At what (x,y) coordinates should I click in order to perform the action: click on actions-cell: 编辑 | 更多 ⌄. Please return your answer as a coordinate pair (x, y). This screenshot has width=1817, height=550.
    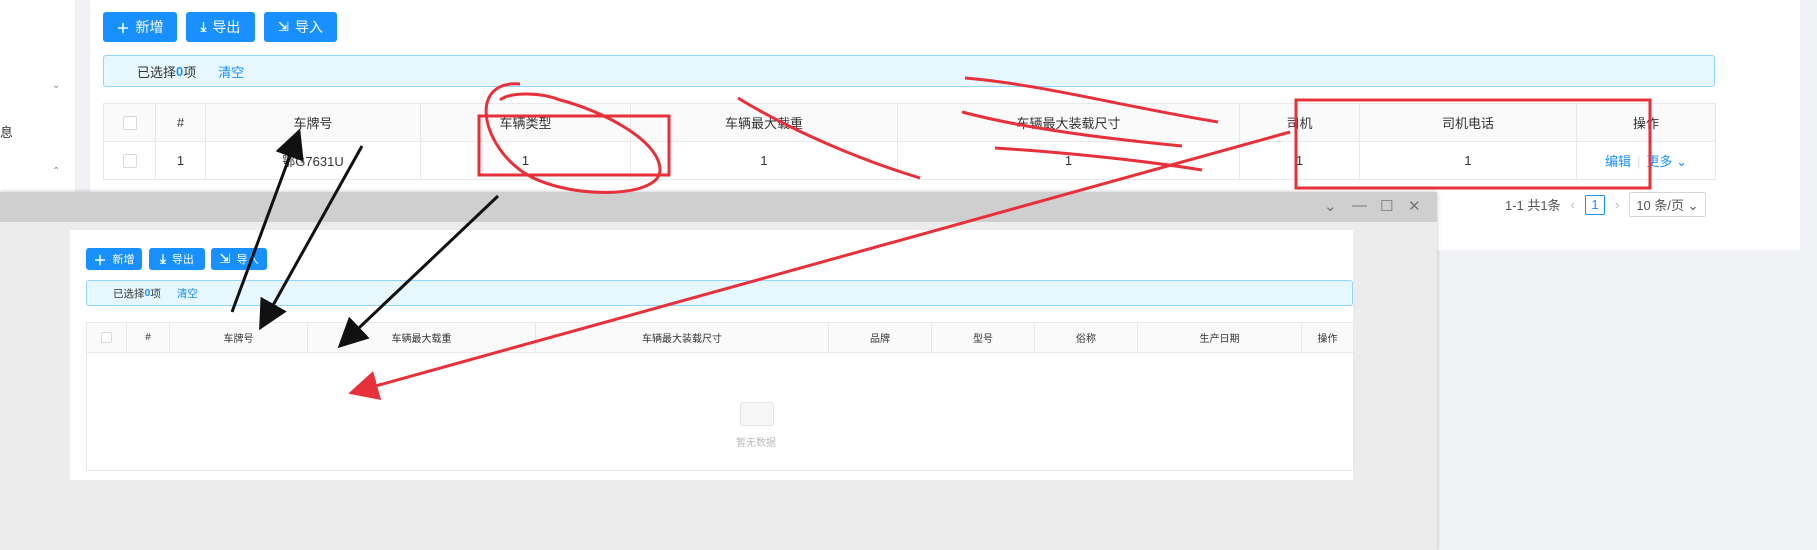
    Looking at the image, I should click on (1646, 160).